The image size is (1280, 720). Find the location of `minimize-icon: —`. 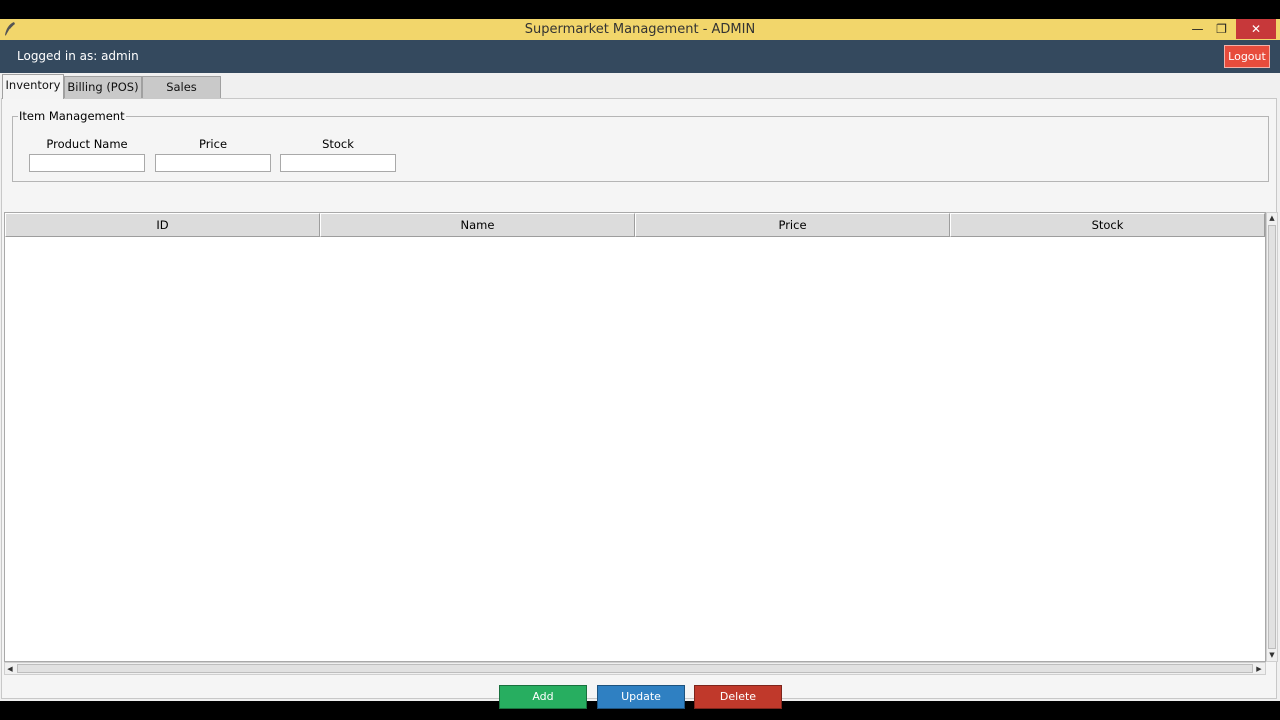

minimize-icon: — is located at coordinates (1197, 29).